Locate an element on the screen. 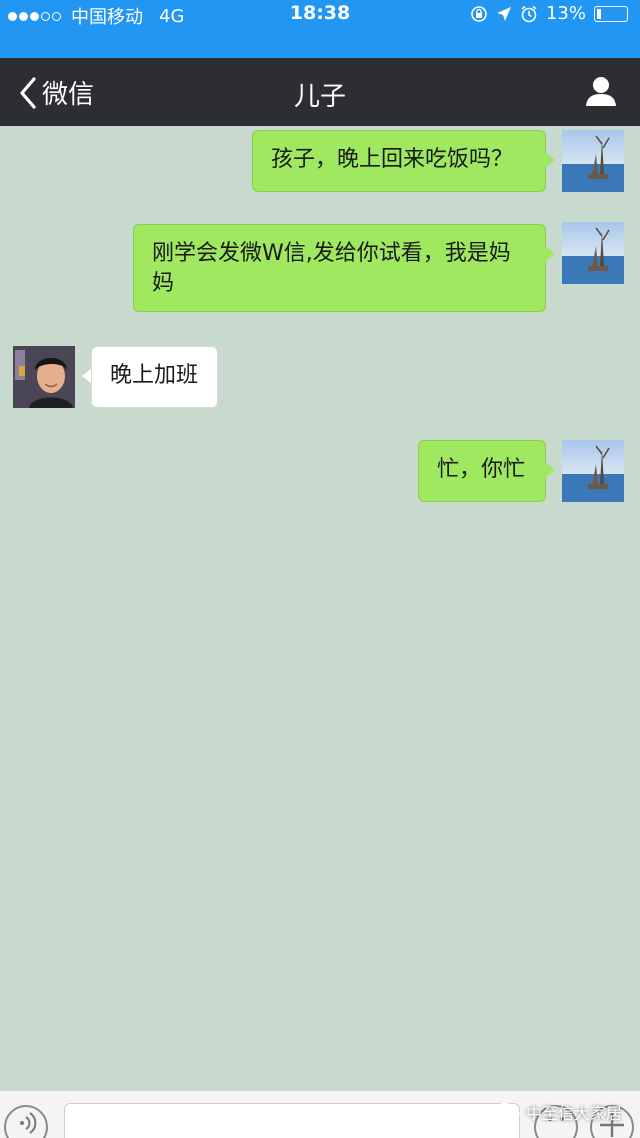  person-photo-avatar-icon is located at coordinates (44, 377).